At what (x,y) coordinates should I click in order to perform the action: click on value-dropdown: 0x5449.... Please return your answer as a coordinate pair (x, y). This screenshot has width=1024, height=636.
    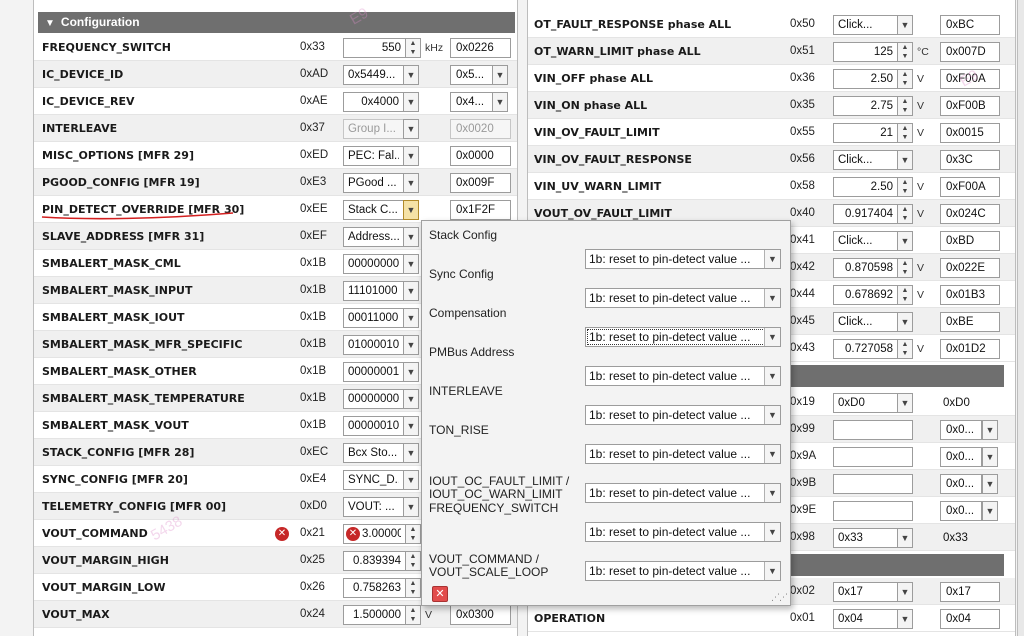
    Looking at the image, I should click on (373, 75).